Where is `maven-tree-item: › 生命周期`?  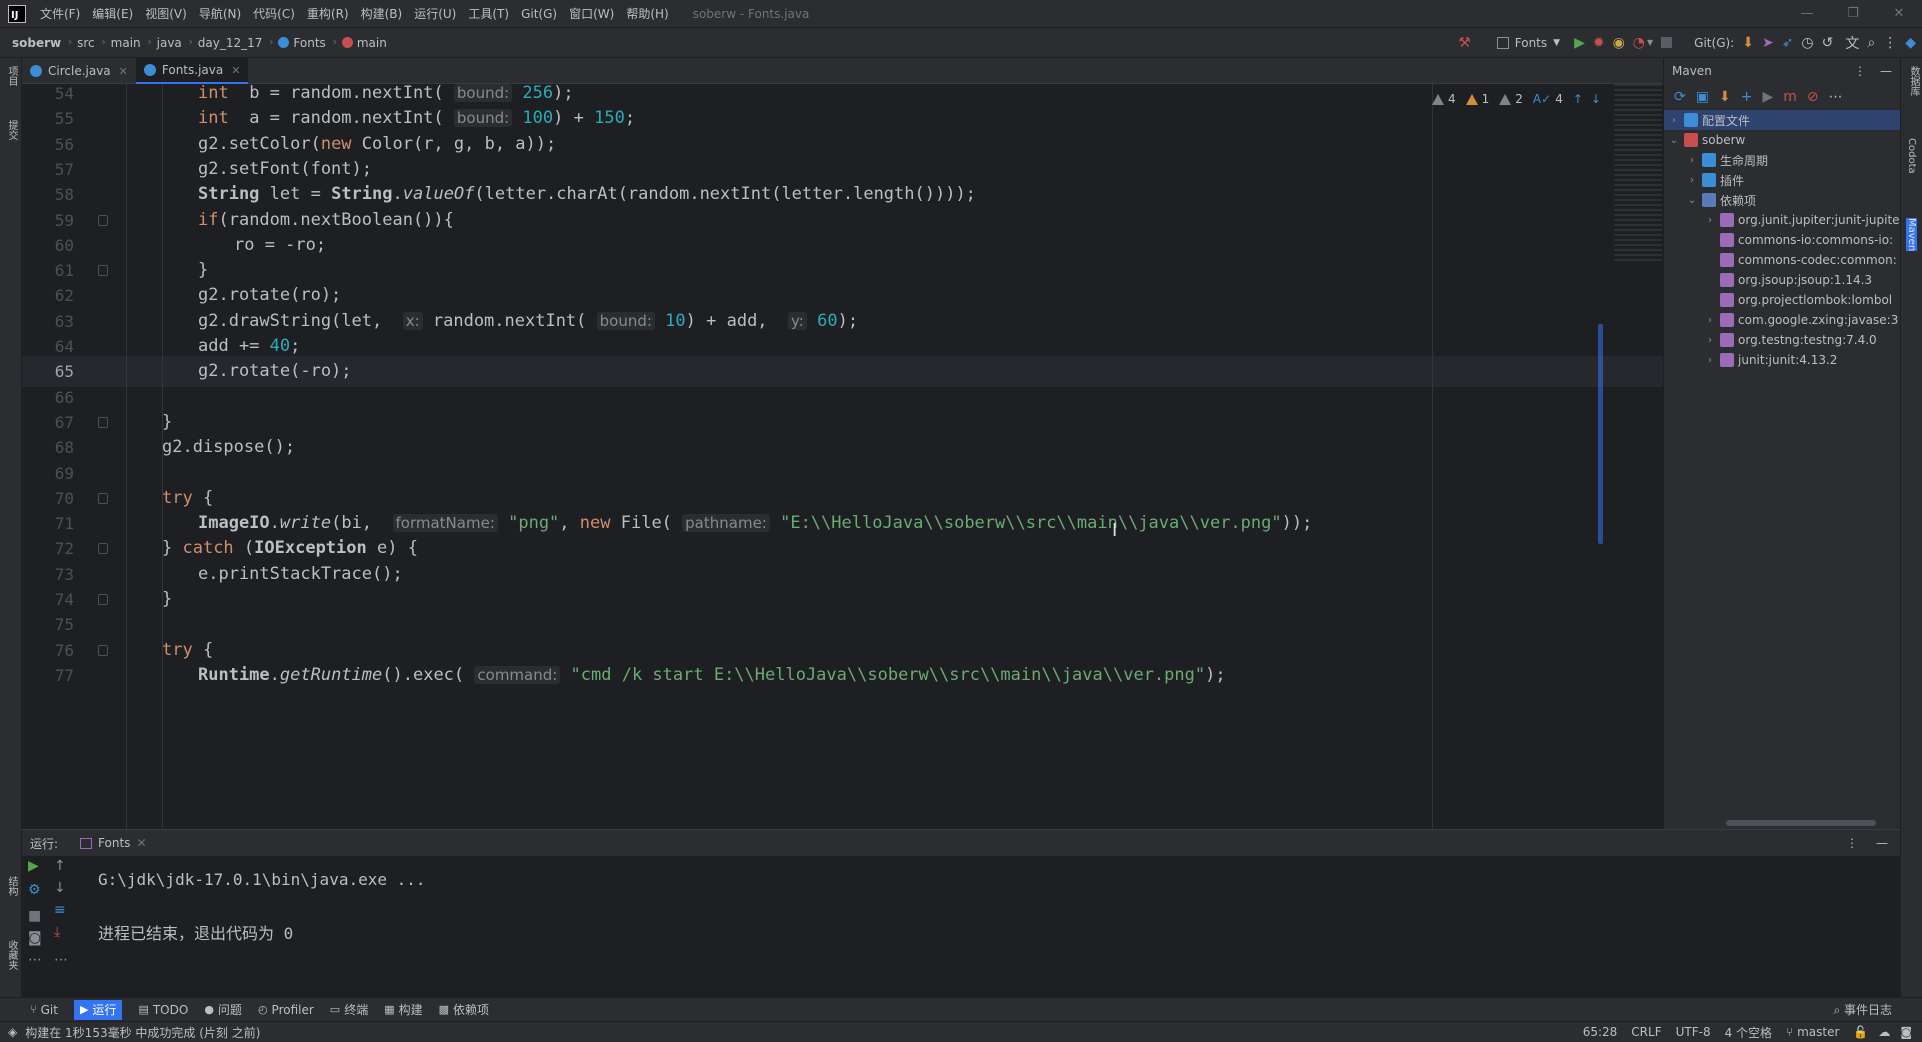
maven-tree-item: › 生命周期 is located at coordinates (1782, 160).